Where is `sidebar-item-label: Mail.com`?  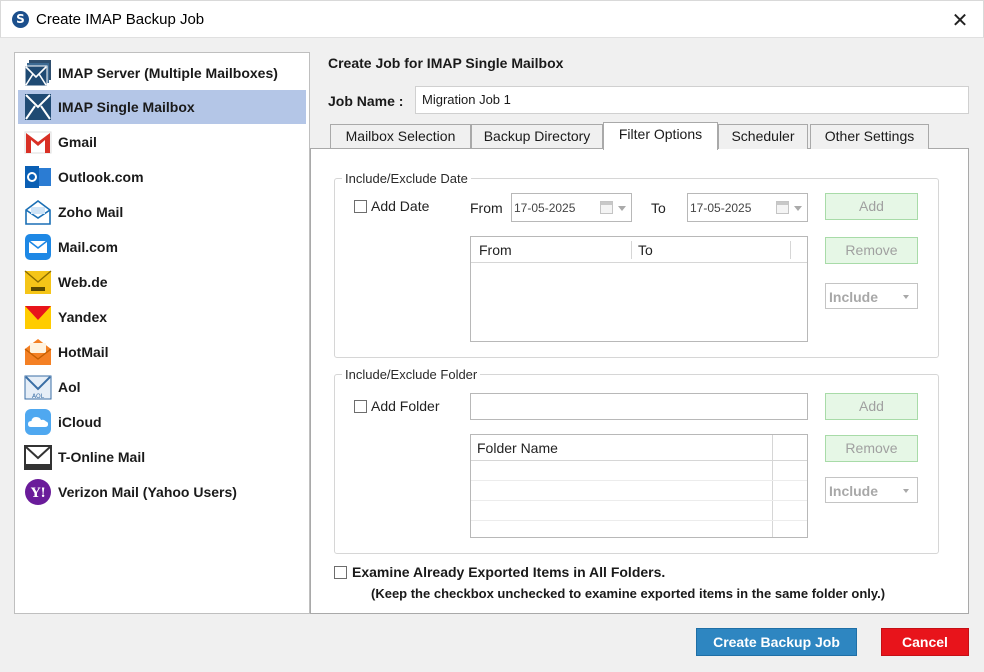
sidebar-item-label: Mail.com is located at coordinates (88, 247).